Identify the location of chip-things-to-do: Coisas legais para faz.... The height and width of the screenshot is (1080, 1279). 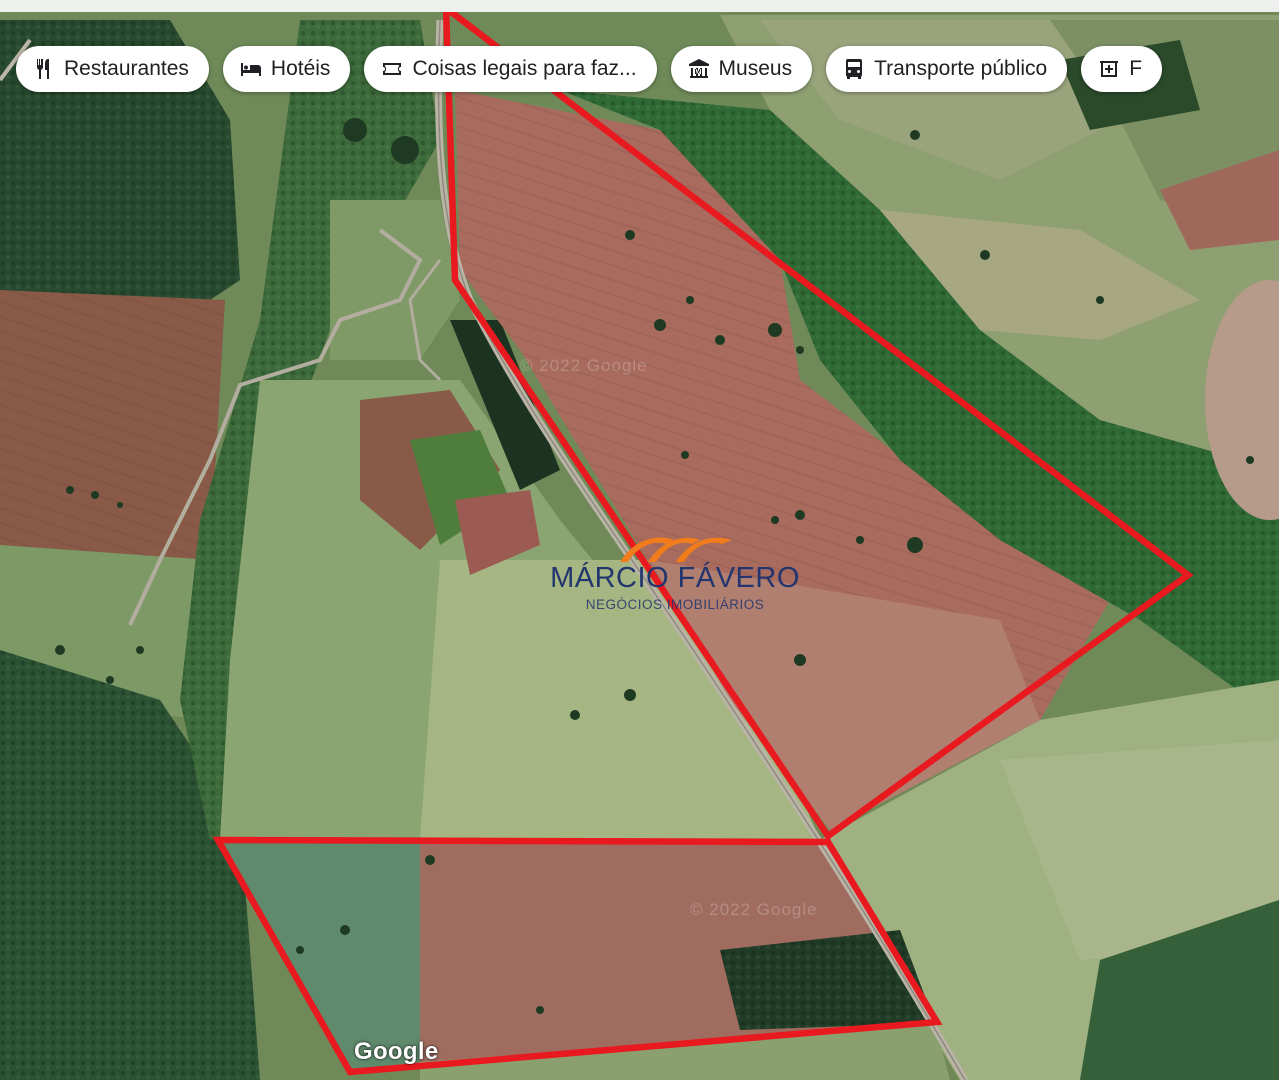
(510, 69).